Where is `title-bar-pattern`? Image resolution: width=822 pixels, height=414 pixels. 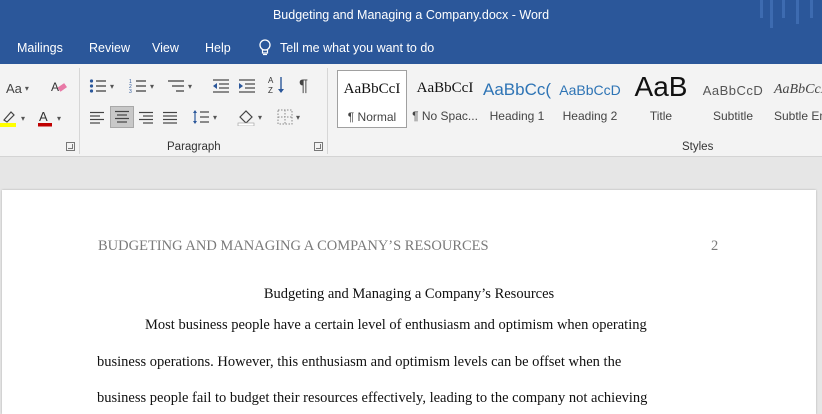 title-bar-pattern is located at coordinates (787, 16).